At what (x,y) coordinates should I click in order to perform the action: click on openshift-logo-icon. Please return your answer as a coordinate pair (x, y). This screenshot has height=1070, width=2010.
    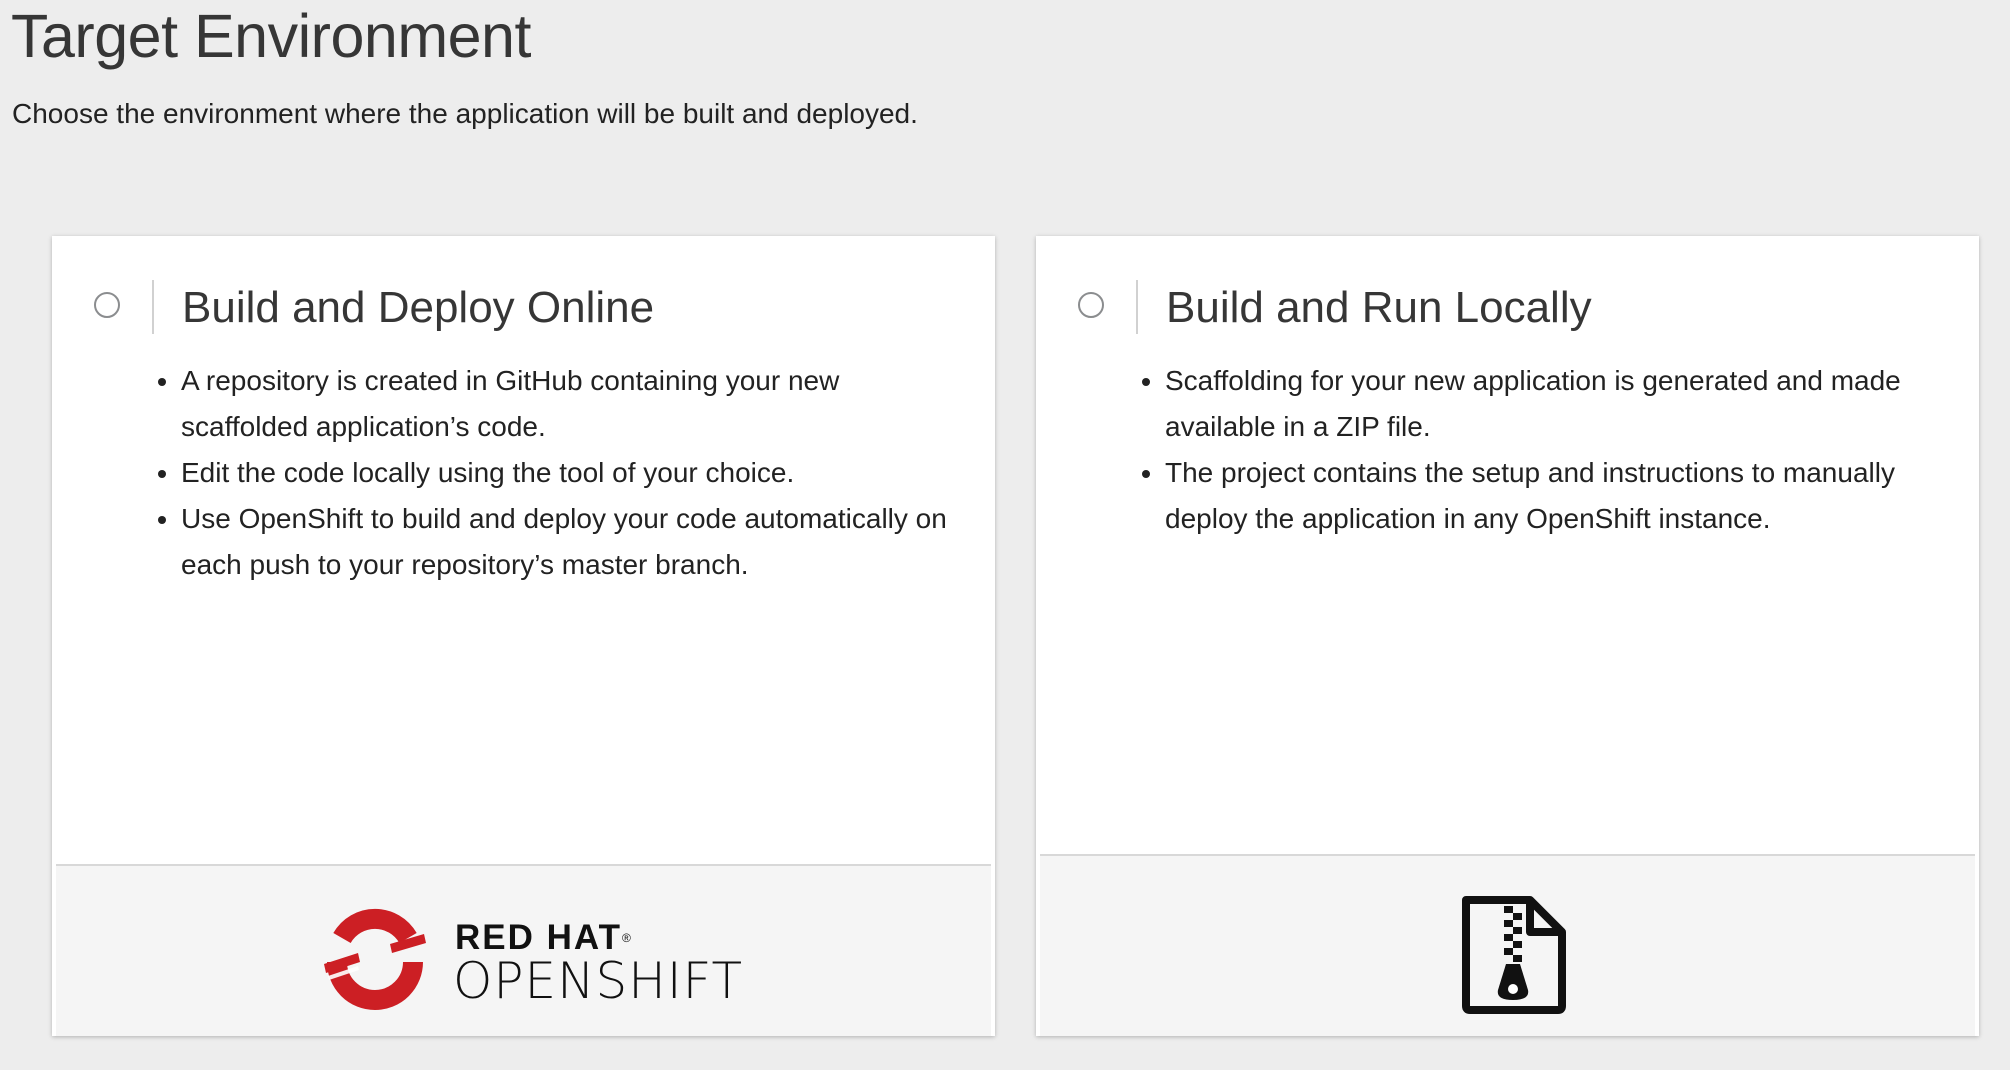
    Looking at the image, I should click on (375, 959).